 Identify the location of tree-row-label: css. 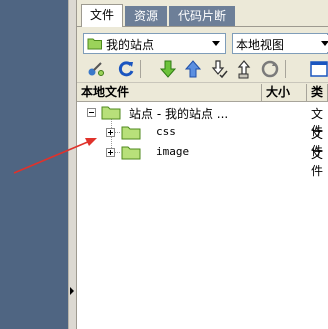
(166, 131).